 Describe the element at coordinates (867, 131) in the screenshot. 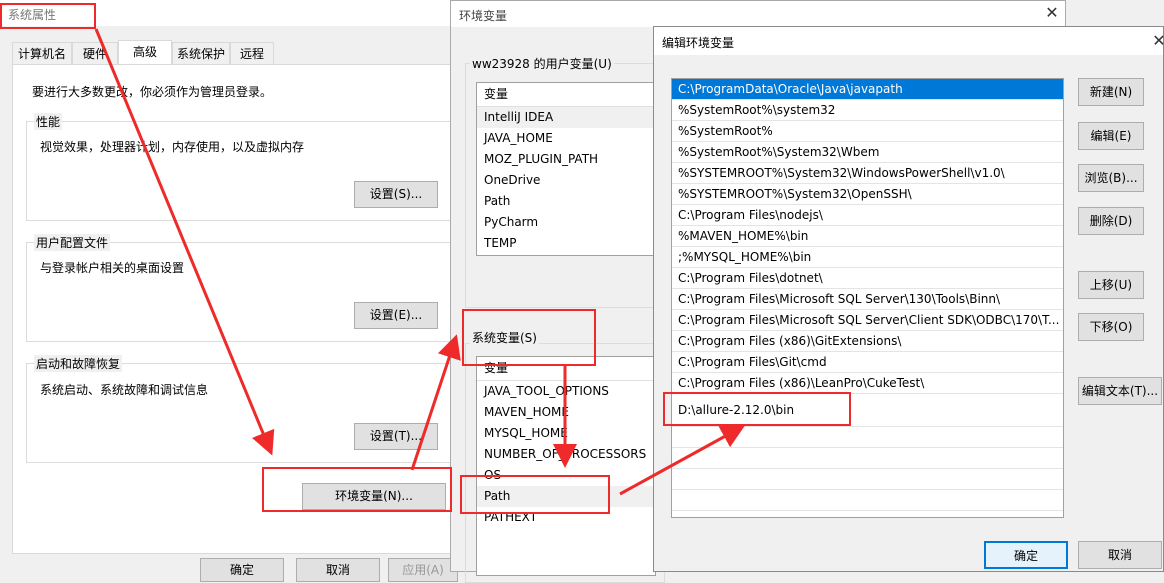

I see `path-item: %SystemRoot%` at that location.